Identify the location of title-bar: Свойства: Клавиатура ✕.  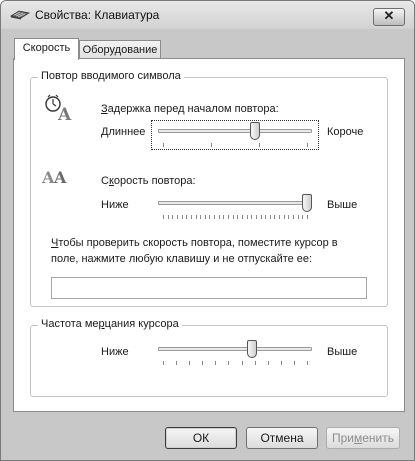
(207, 15).